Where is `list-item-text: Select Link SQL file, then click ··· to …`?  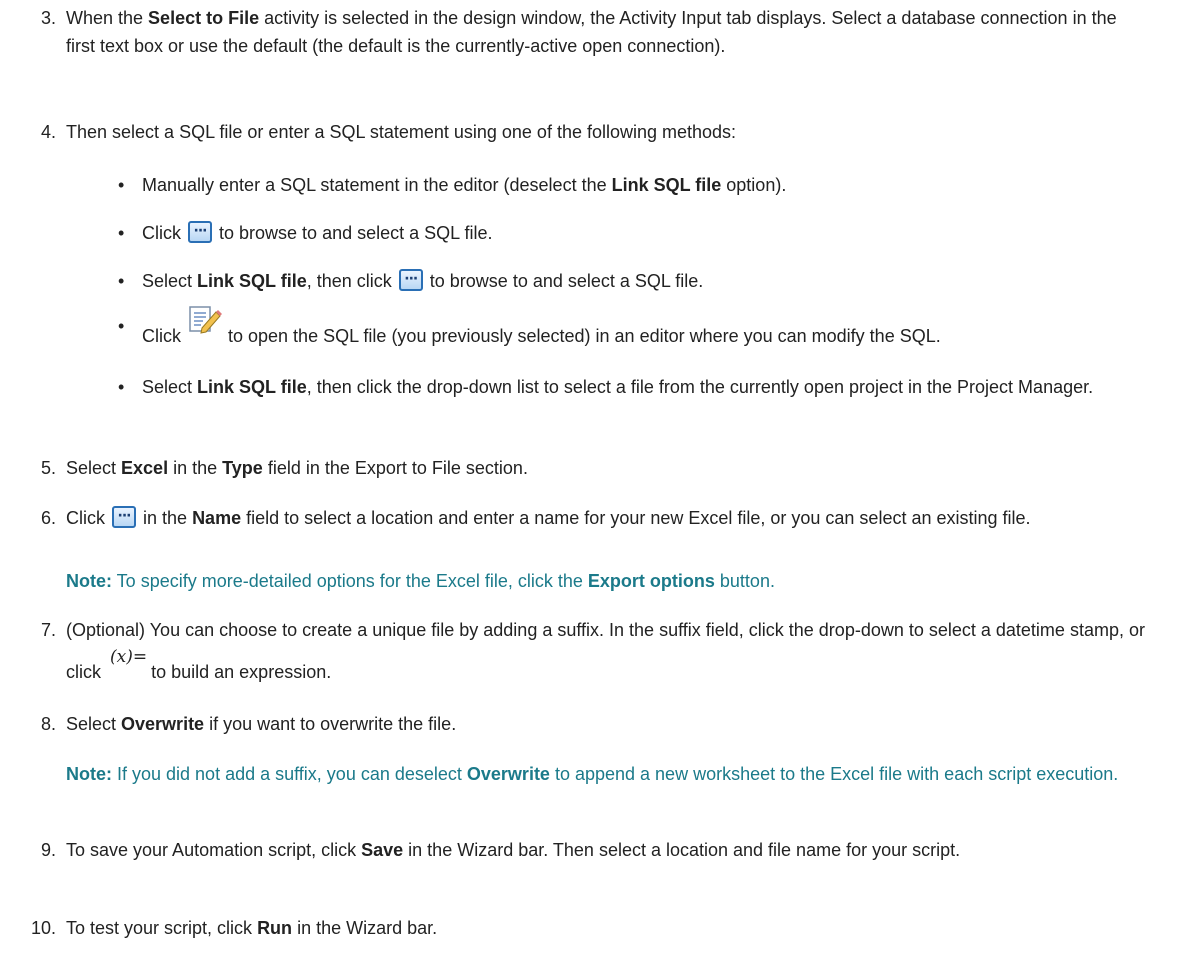 list-item-text: Select Link SQL file, then click ··· to … is located at coordinates (423, 280).